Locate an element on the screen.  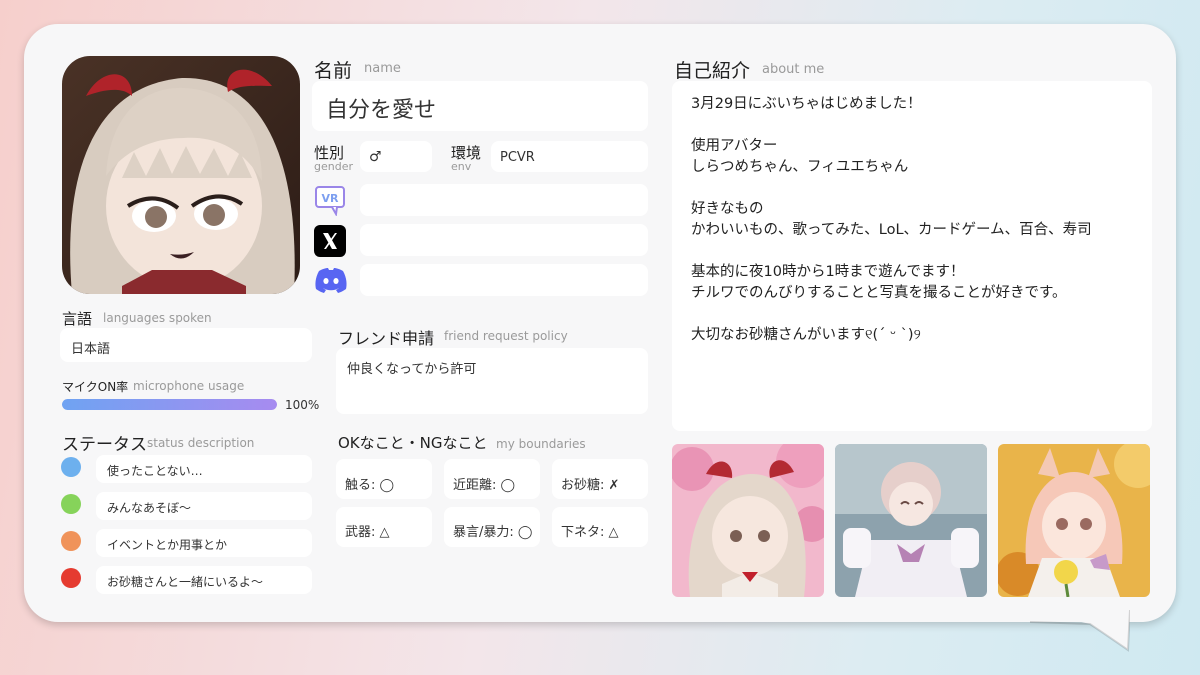
name-label: 名前 is located at coordinates (333, 71).